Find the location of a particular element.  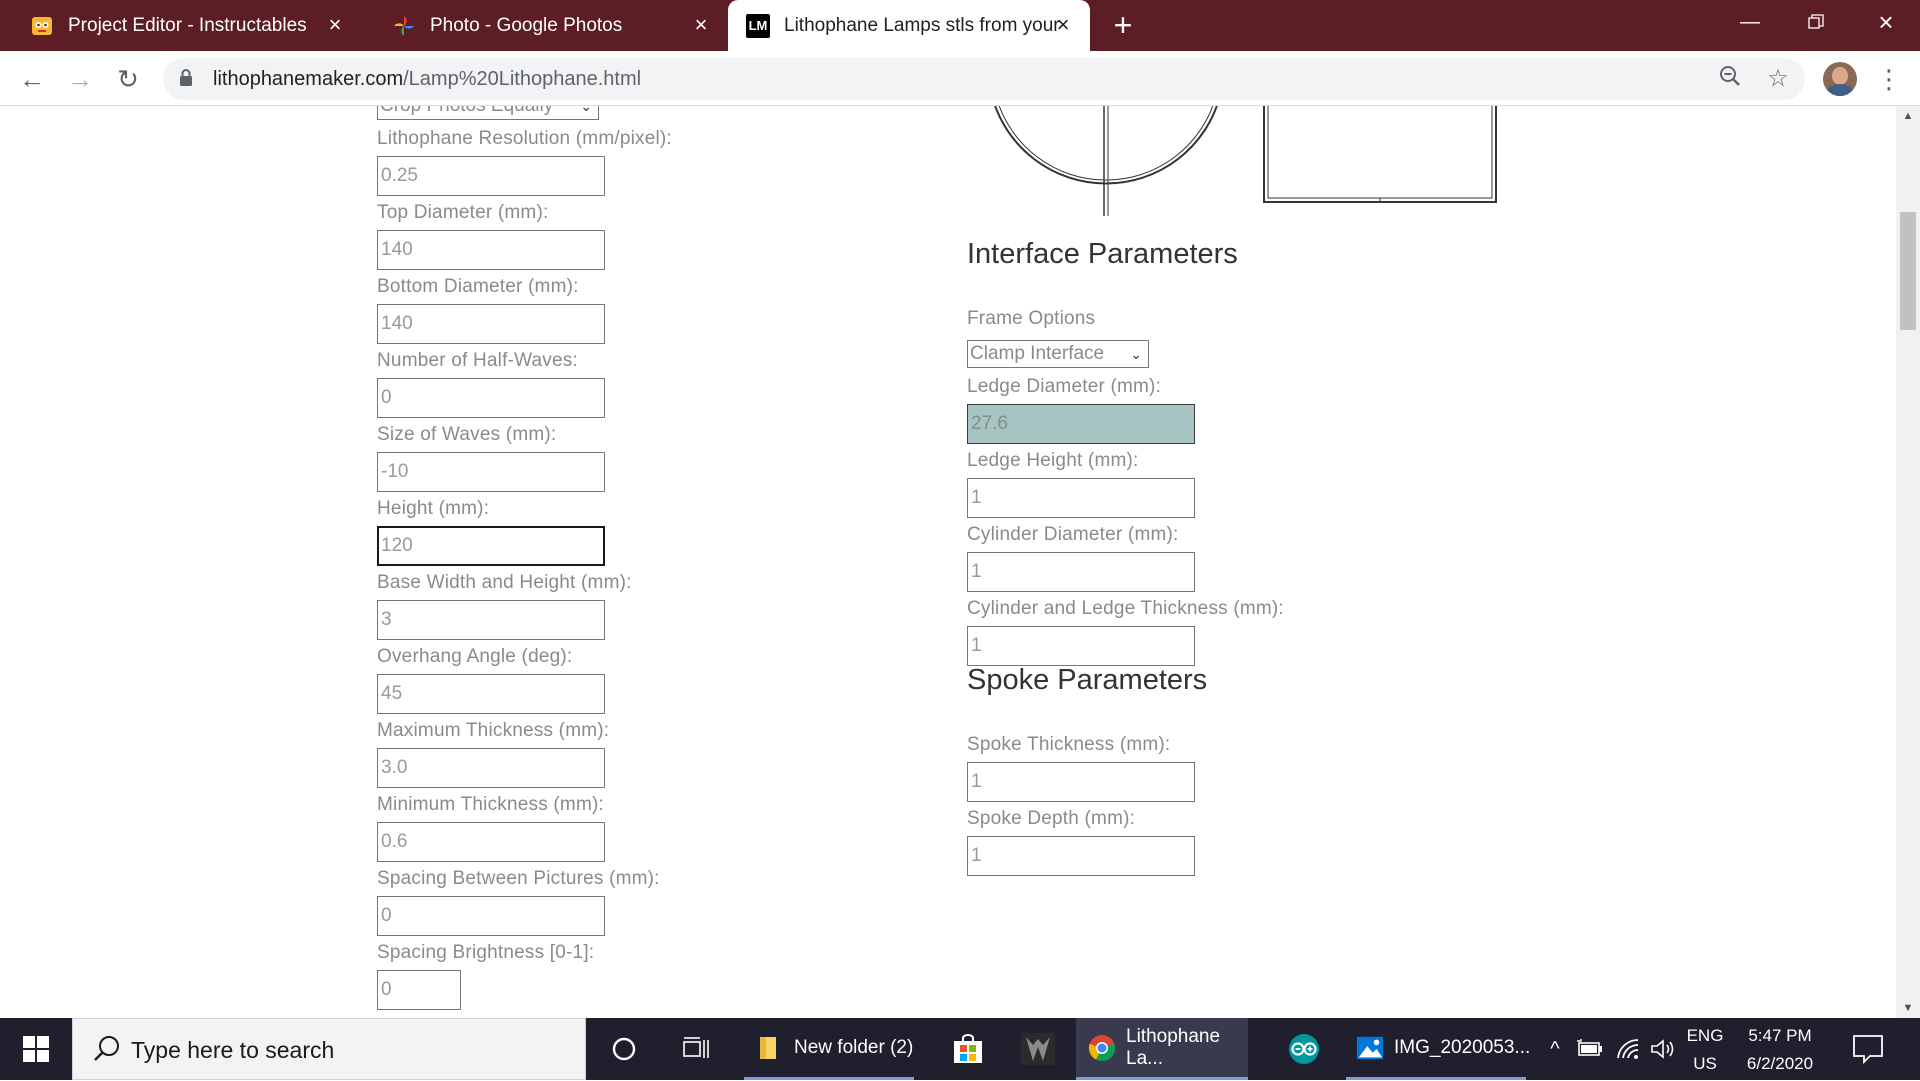

taskbar-item-new-folder: New folder (2) is located at coordinates (829, 1049).